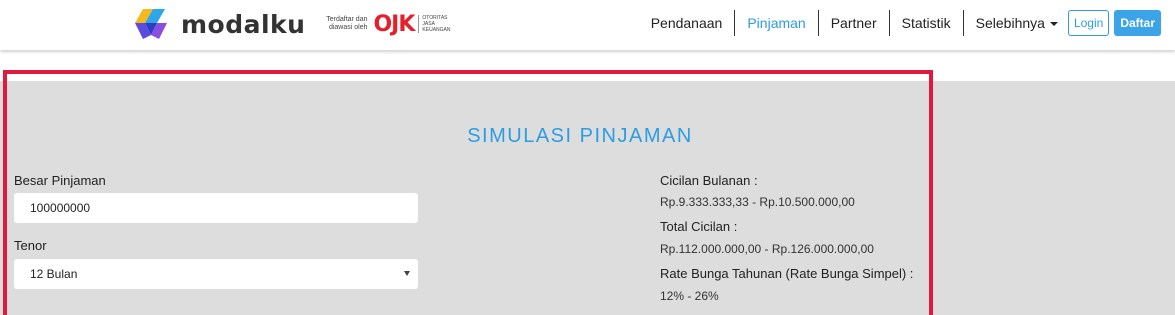 This screenshot has height=315, width=1175. What do you see at coordinates (437, 24) in the screenshot?
I see `ojk-subtitle: OTORITAS JASA KEUANGAN` at bounding box center [437, 24].